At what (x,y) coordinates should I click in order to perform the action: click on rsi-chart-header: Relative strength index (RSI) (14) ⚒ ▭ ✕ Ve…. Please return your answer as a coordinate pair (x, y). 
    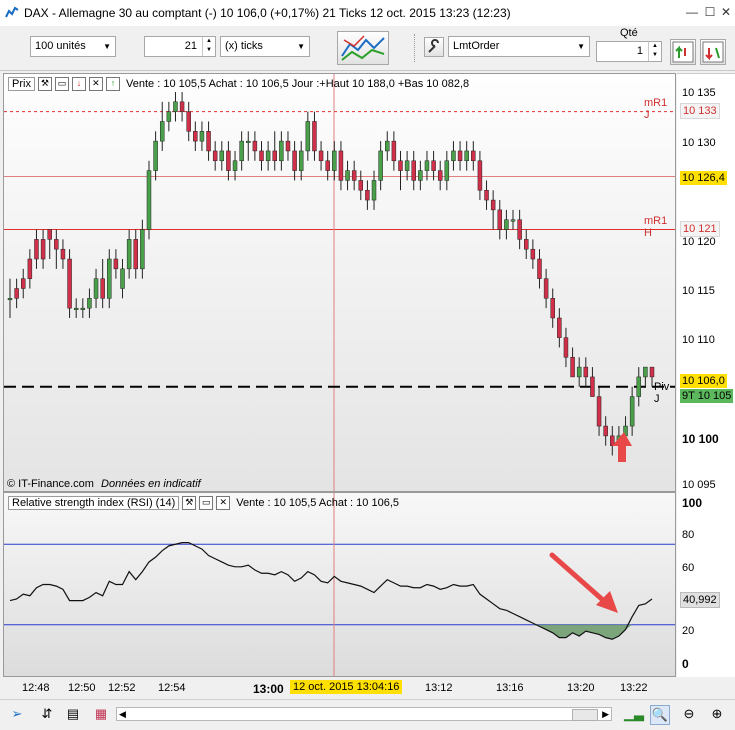
    Looking at the image, I should click on (203, 504).